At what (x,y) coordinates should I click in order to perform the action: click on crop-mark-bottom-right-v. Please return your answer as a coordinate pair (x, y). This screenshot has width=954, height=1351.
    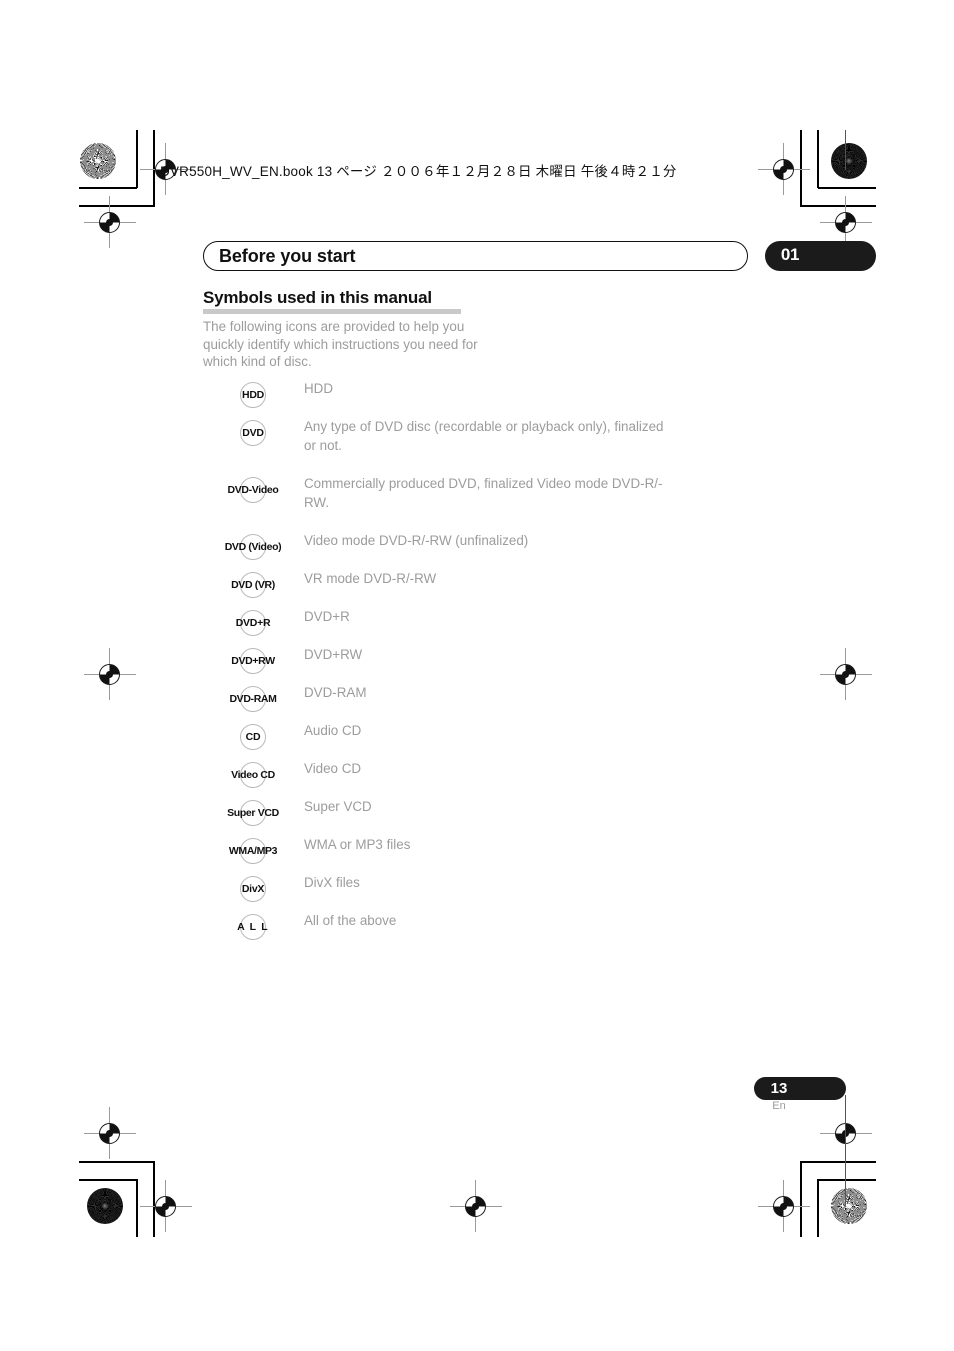
    Looking at the image, I should click on (801, 1199).